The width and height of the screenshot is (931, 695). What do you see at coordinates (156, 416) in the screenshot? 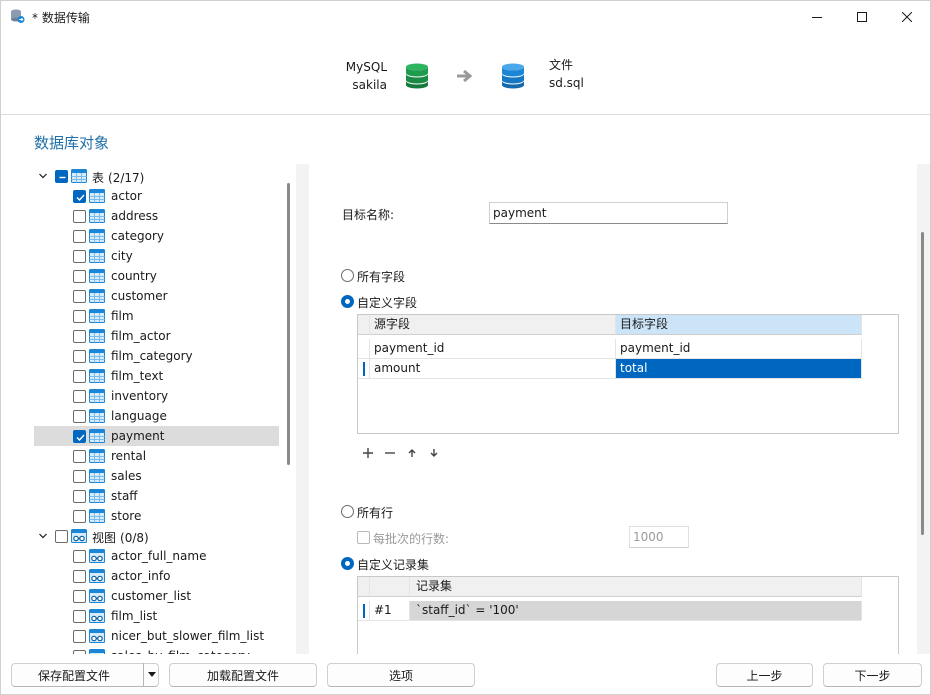
I see `tree-item-language: language` at bounding box center [156, 416].